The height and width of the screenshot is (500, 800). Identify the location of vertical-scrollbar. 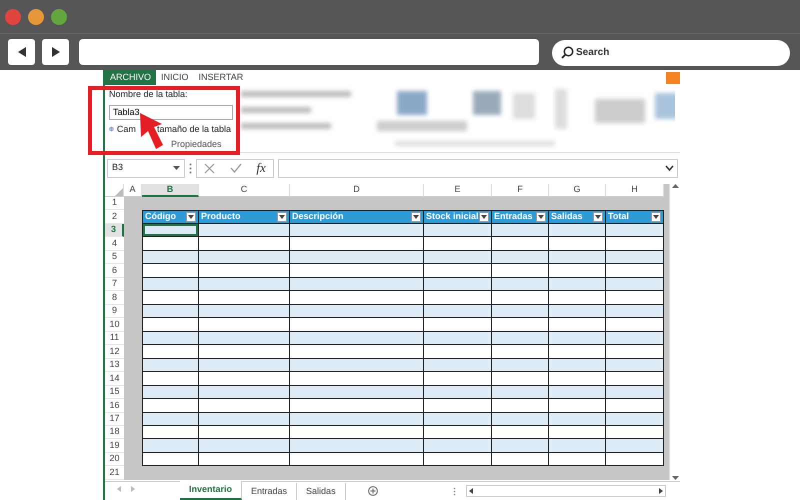
(674, 332).